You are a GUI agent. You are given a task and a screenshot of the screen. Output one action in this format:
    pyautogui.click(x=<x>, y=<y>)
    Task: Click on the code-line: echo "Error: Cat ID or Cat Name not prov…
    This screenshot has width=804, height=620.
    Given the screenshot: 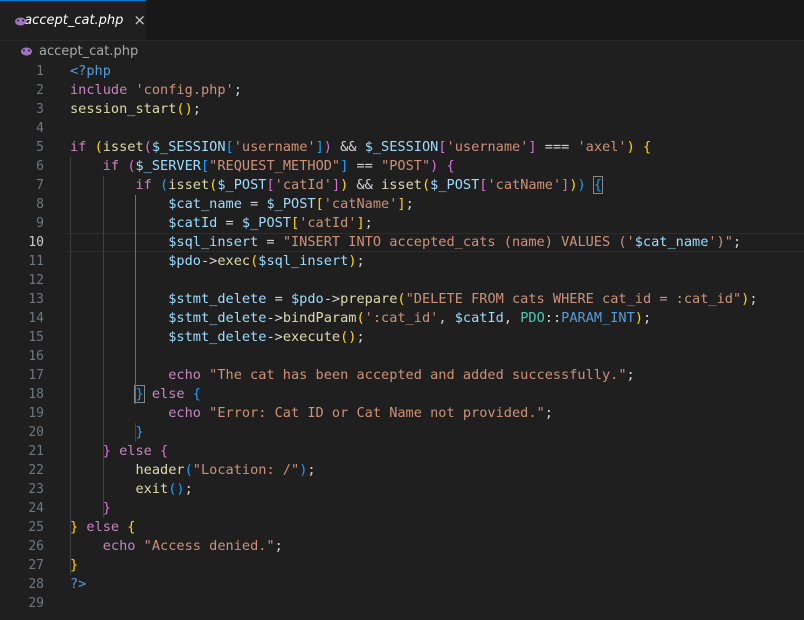 What is the action you would take?
    pyautogui.click(x=437, y=413)
    